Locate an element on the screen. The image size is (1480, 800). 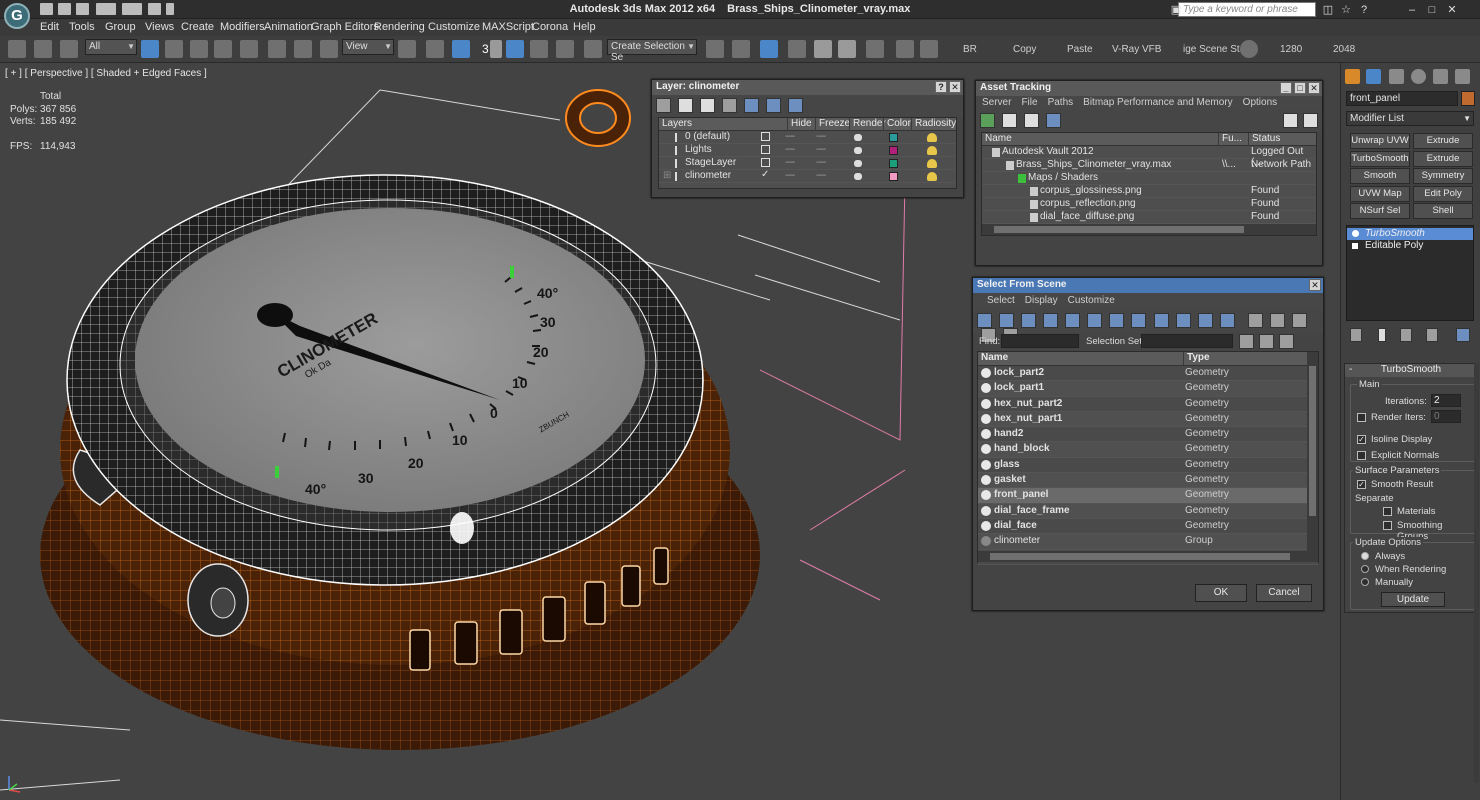
layer-select-objects-icon is located at coordinates (730, 105).